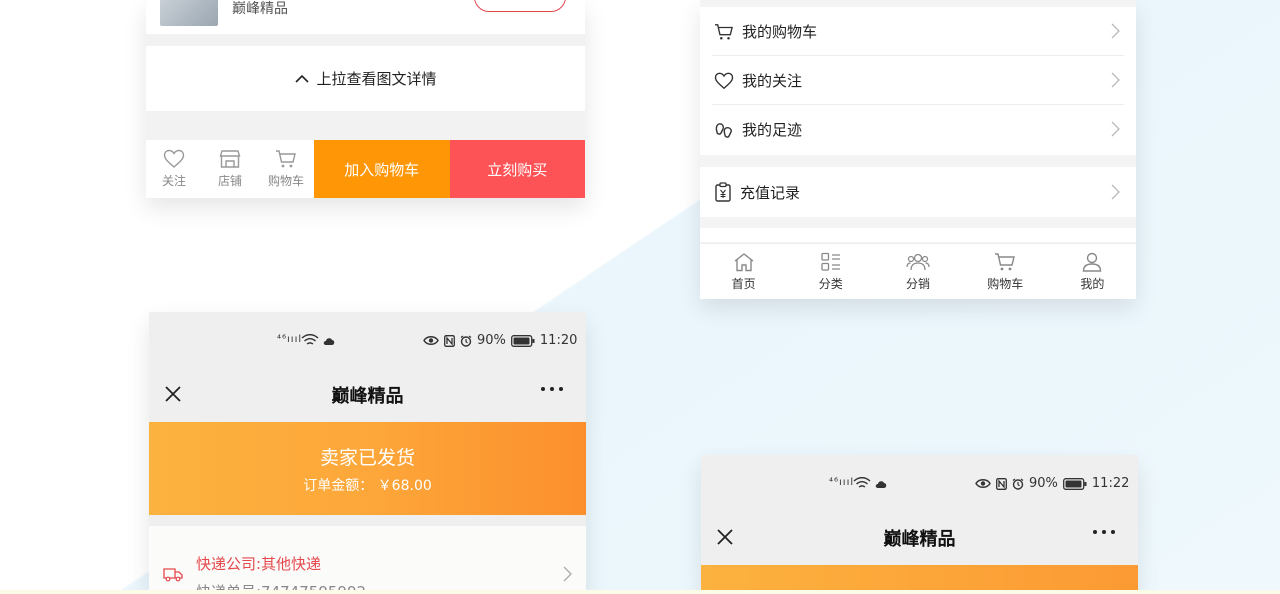 This screenshot has height=594, width=1280. I want to click on bottom-tab-bar: 首页 分类 分销 购物车 我的, so click(918, 271).